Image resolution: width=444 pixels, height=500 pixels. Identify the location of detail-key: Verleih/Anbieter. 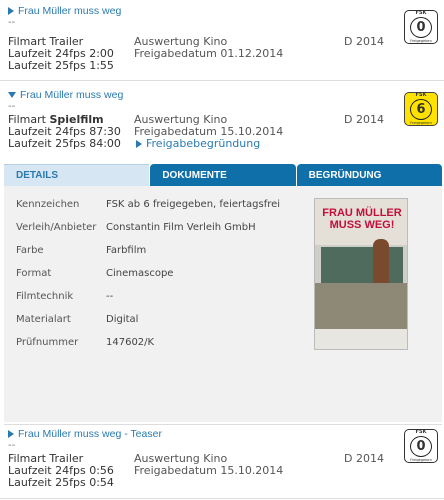
(56, 227).